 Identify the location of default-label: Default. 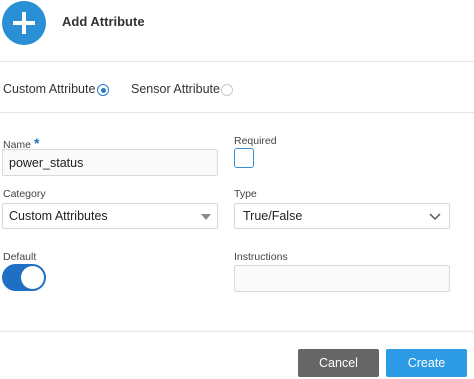
(20, 257).